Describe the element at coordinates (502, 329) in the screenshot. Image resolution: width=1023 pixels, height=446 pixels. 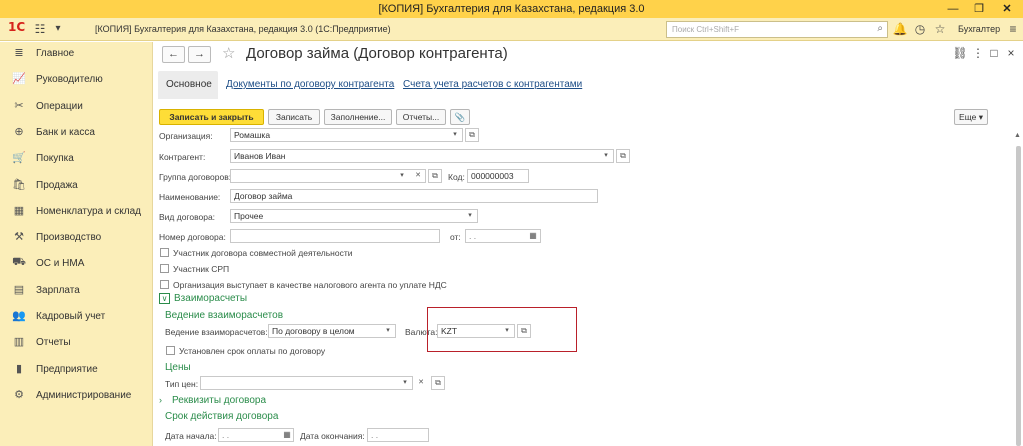
I see `currency-highlight-frame` at that location.